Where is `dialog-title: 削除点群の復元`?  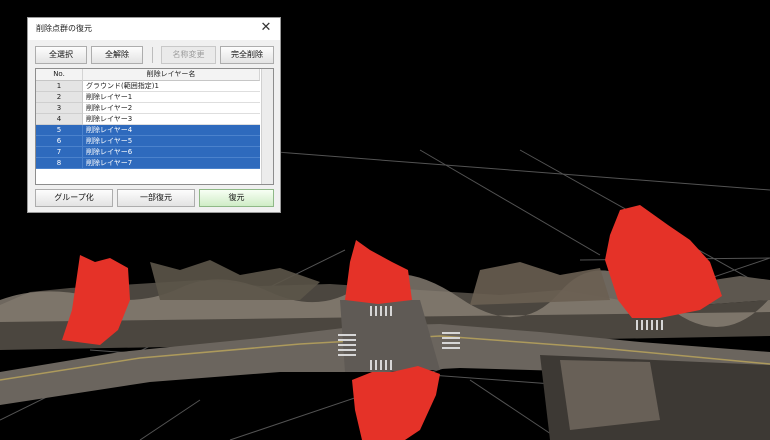
dialog-title: 削除点群の復元 is located at coordinates (64, 28).